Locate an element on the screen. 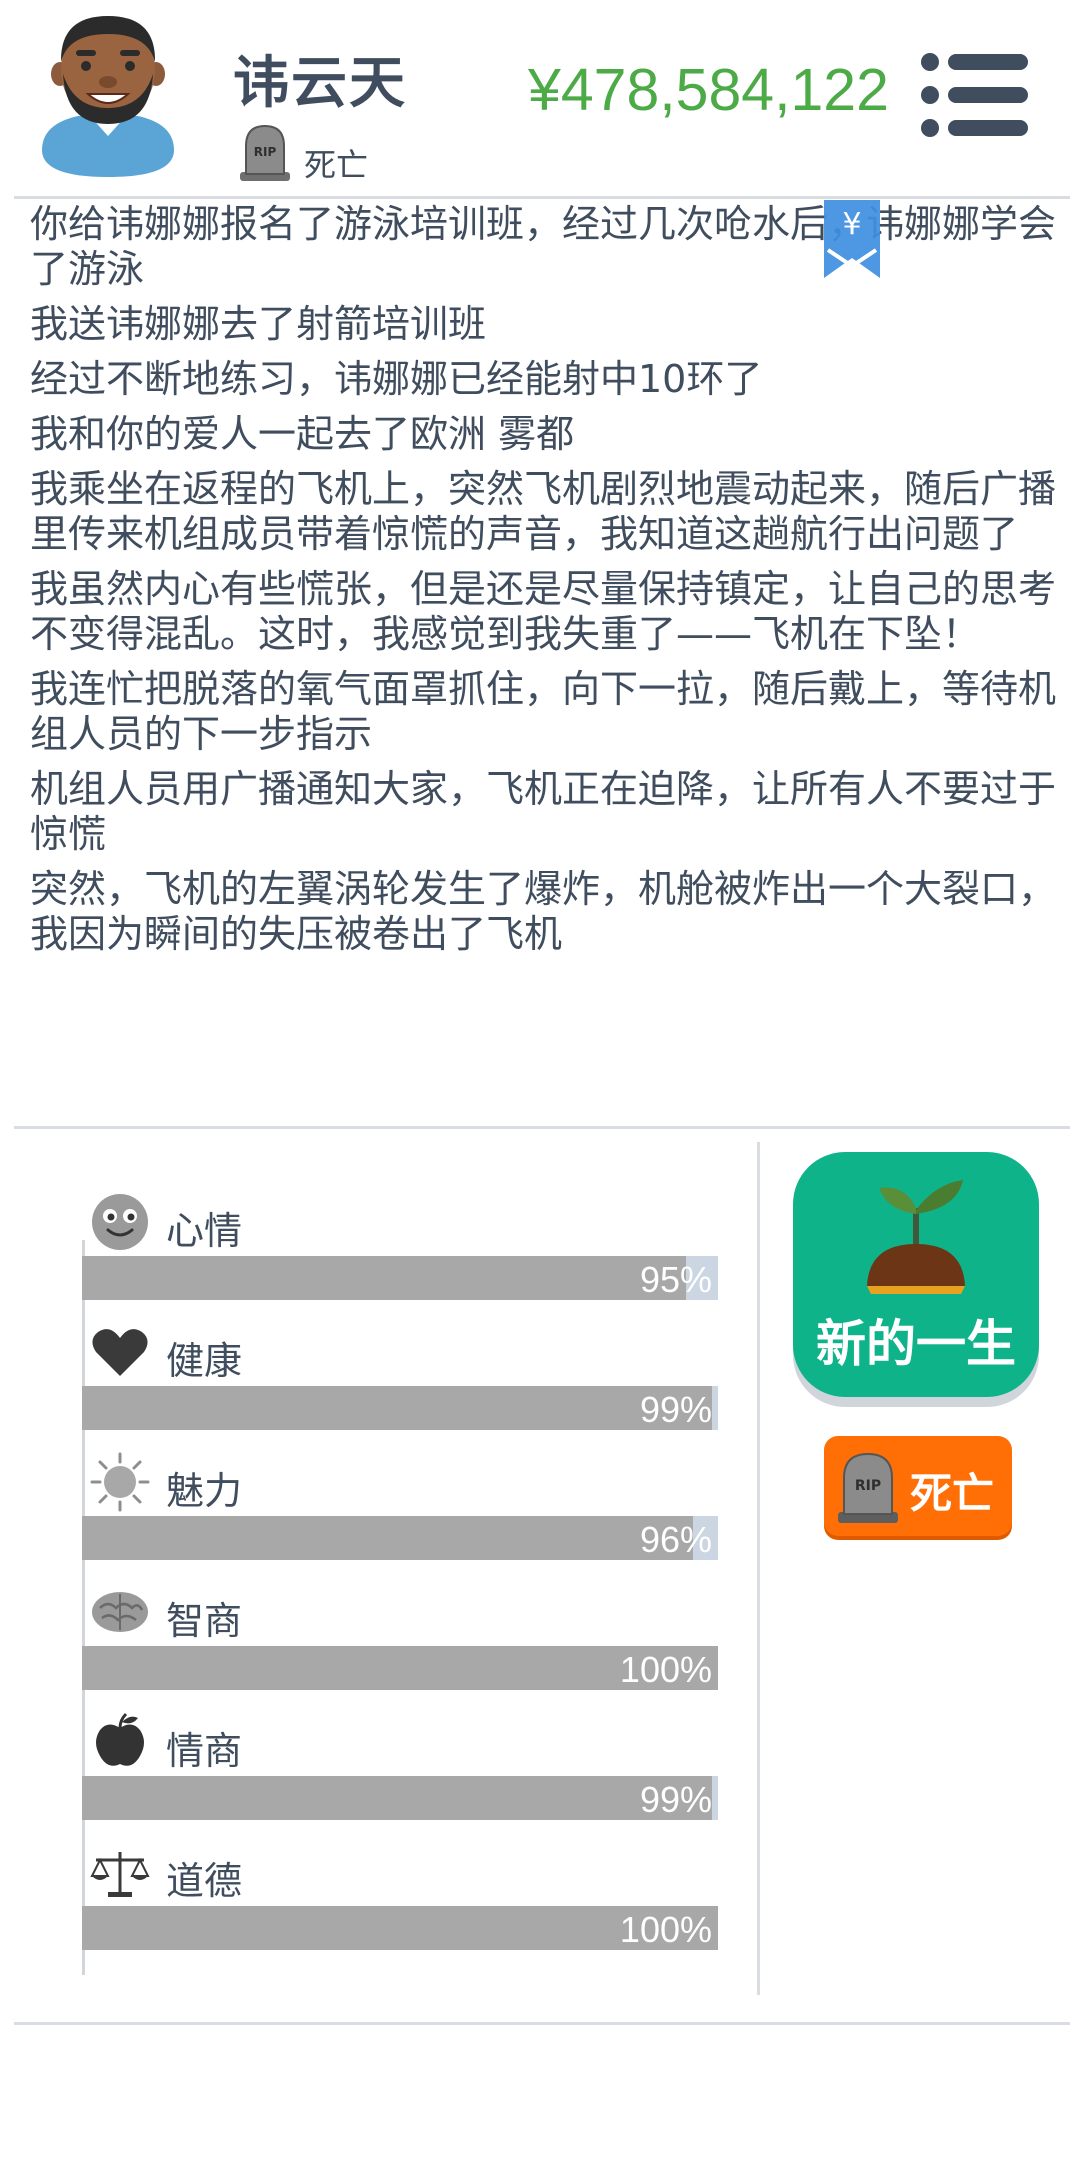 Image resolution: width=1080 pixels, height=2160 pixels. brain-icon is located at coordinates (120, 1612).